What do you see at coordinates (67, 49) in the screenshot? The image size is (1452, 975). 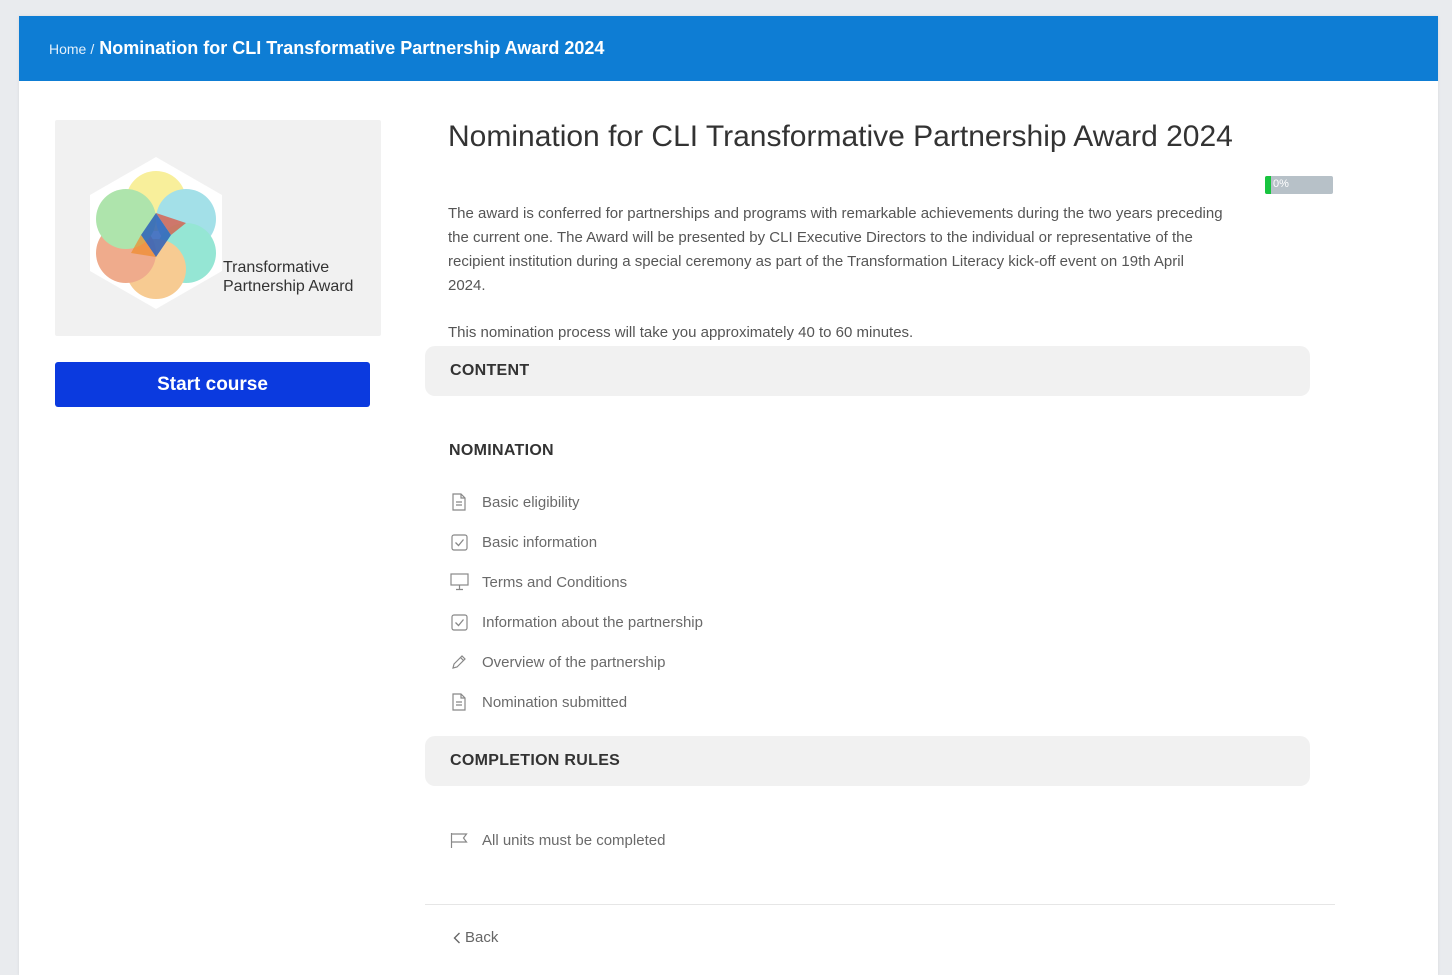 I see `breadcrumb-home-link: Home` at bounding box center [67, 49].